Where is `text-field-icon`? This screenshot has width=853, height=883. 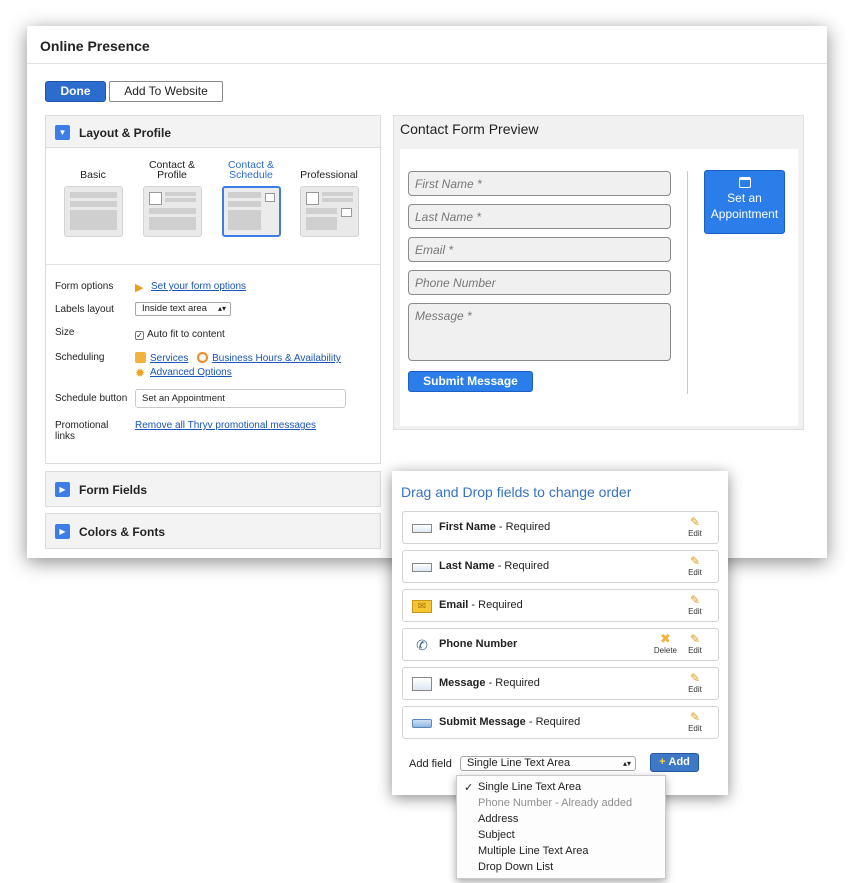
text-field-icon is located at coordinates (422, 528).